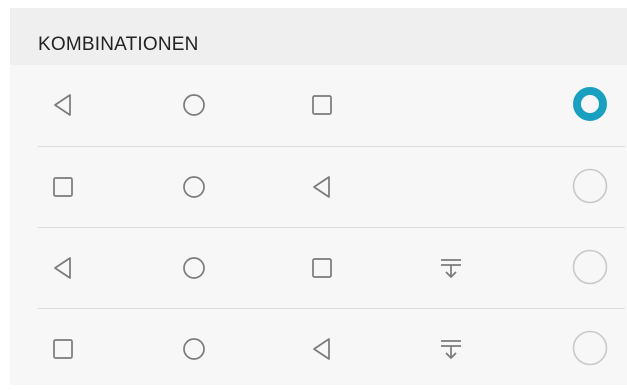 This screenshot has height=390, width=627. Describe the element at coordinates (118, 44) in the screenshot. I see `section-title: KOMBINATIONEN` at that location.